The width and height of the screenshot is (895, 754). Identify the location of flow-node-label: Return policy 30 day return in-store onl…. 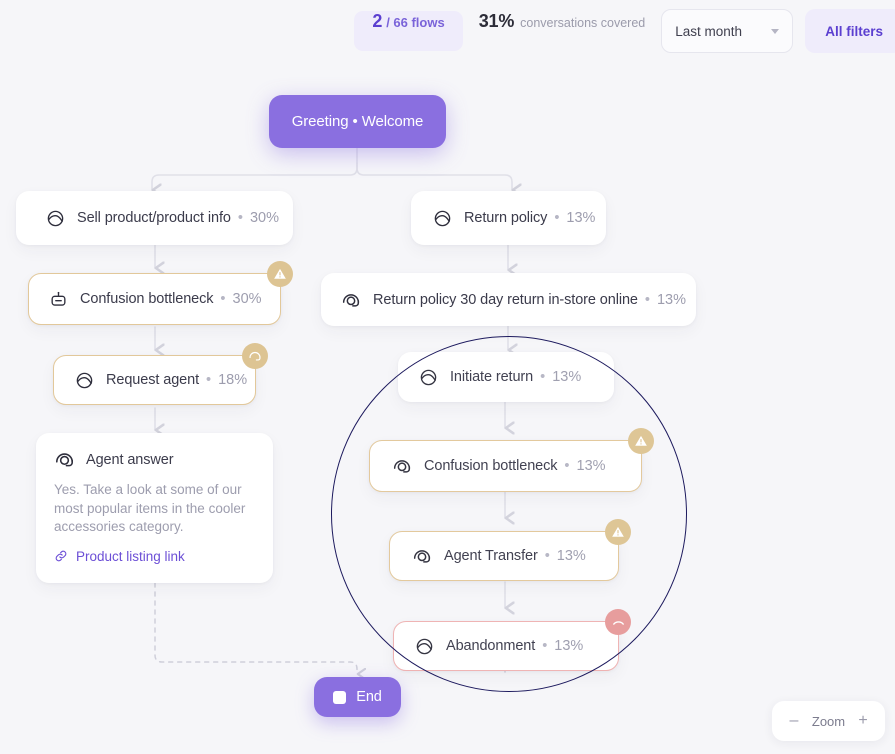
(505, 299).